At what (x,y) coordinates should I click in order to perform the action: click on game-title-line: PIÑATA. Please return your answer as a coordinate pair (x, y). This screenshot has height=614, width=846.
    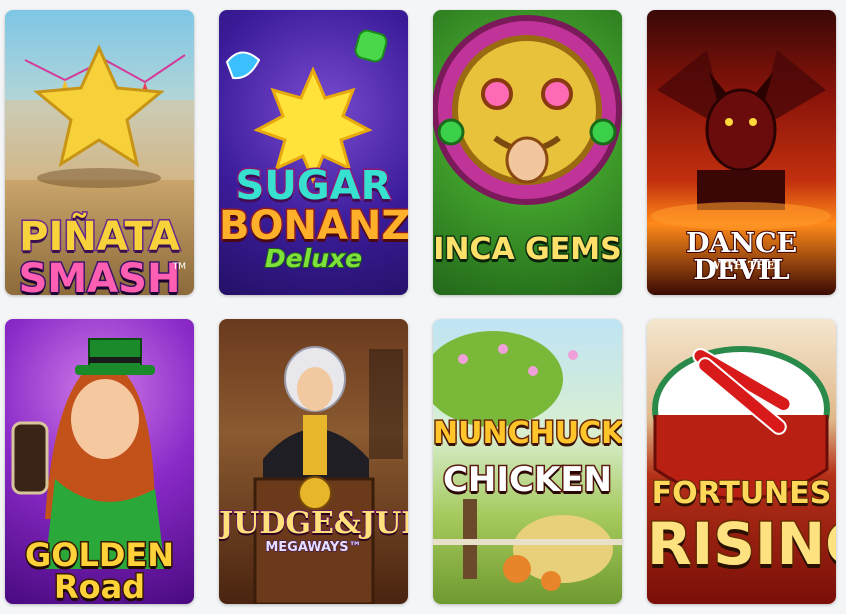
    Looking at the image, I should click on (100, 237).